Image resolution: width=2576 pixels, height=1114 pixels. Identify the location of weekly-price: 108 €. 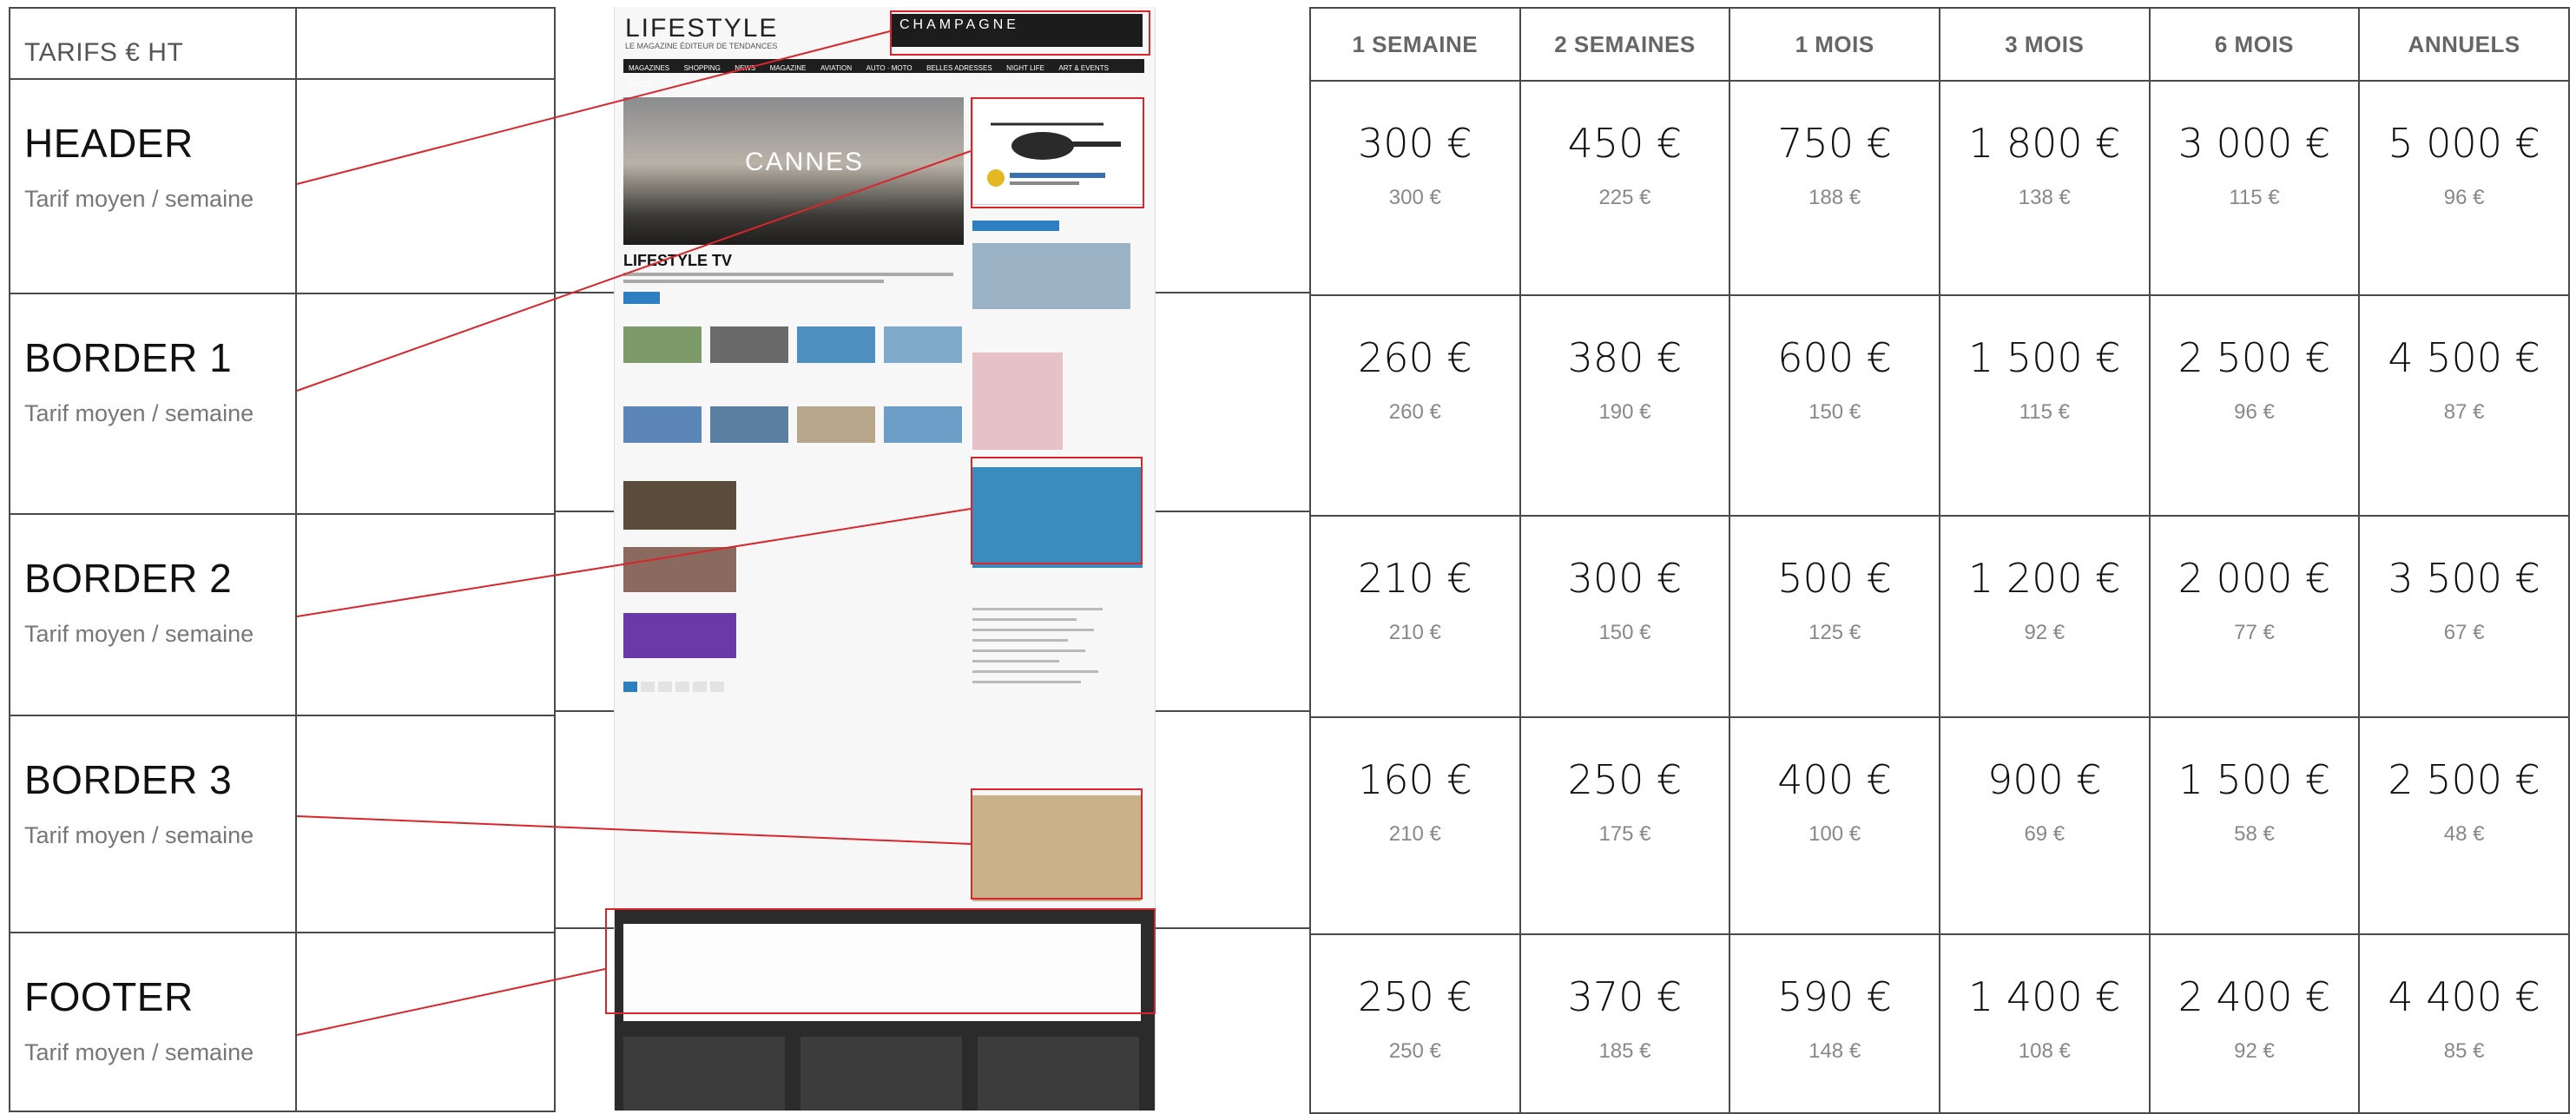
(2044, 1051).